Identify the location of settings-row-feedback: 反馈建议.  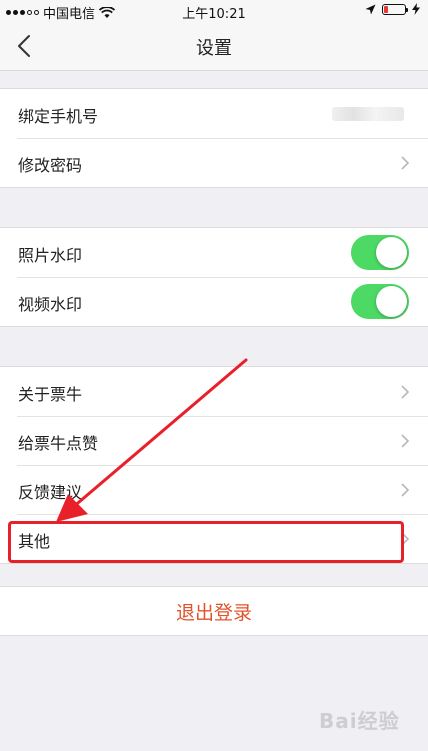
(214, 489).